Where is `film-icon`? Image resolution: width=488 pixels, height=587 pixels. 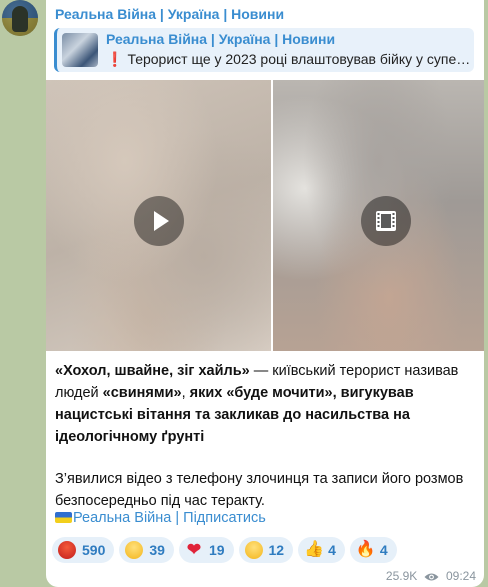 film-icon is located at coordinates (386, 221).